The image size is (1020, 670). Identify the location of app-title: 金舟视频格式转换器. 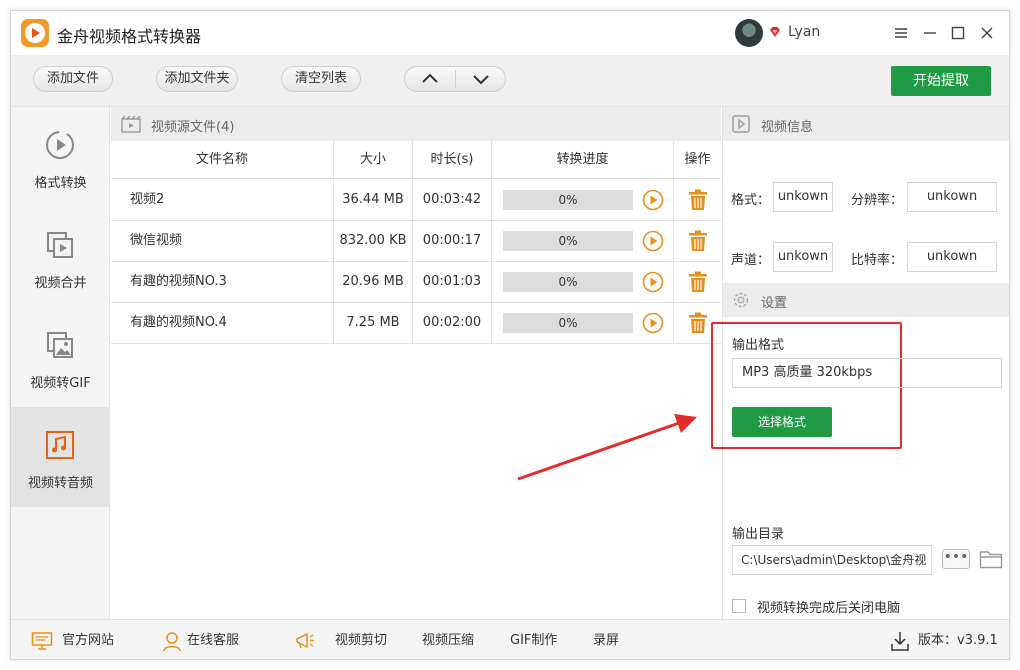
(129, 36).